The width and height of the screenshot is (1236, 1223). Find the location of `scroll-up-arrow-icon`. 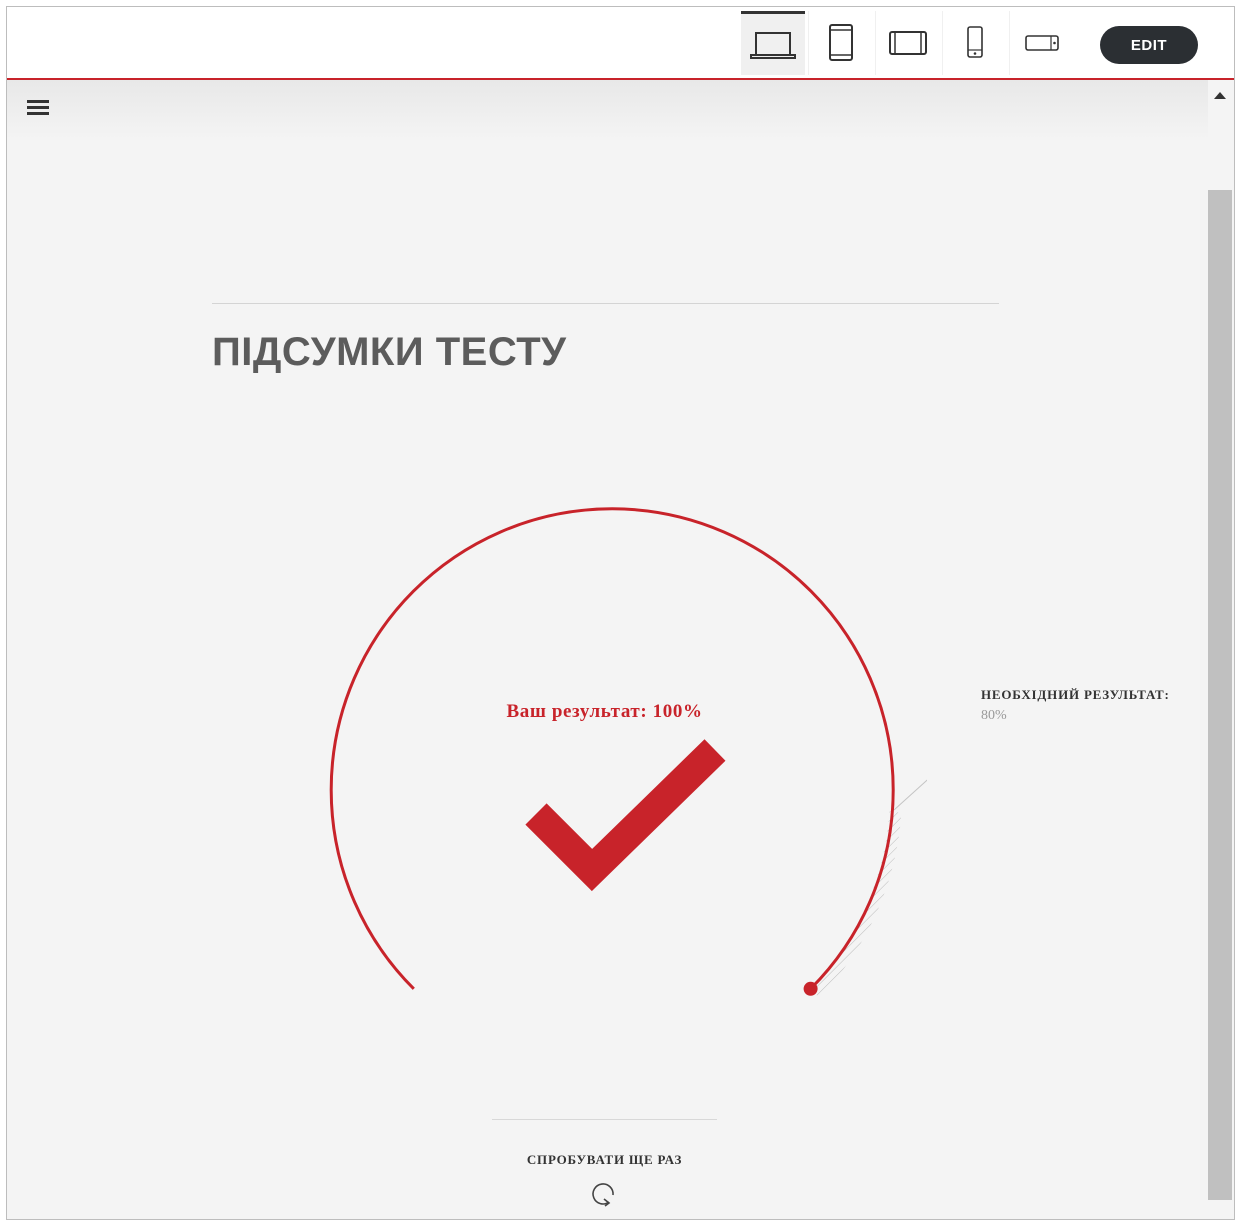

scroll-up-arrow-icon is located at coordinates (1220, 95).